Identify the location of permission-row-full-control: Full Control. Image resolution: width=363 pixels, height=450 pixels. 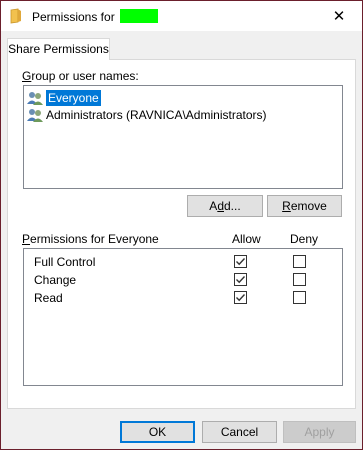
(184, 262).